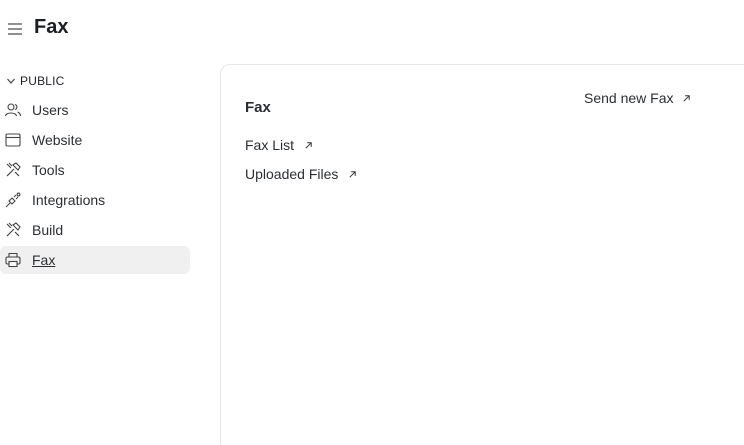 This screenshot has height=445, width=744. I want to click on sidebar-item-label: Fax, so click(44, 260).